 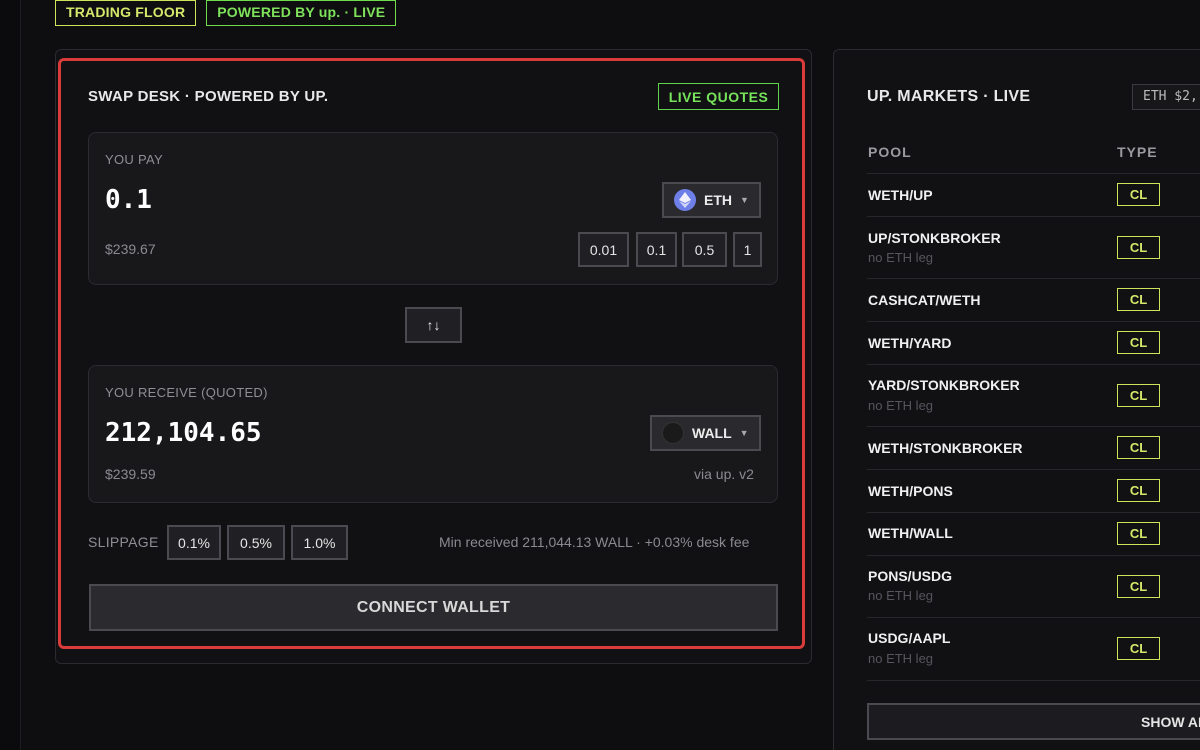 I want to click on route-label: via up. v2, so click(x=724, y=474).